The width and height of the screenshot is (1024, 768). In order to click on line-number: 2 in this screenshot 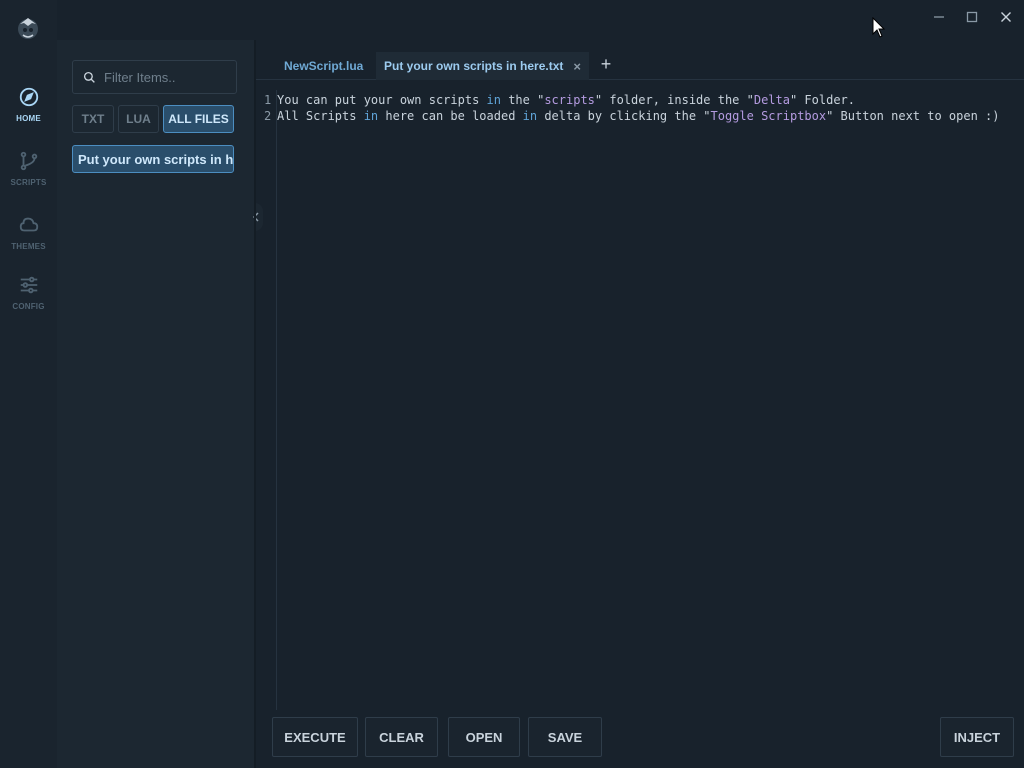, I will do `click(268, 116)`.